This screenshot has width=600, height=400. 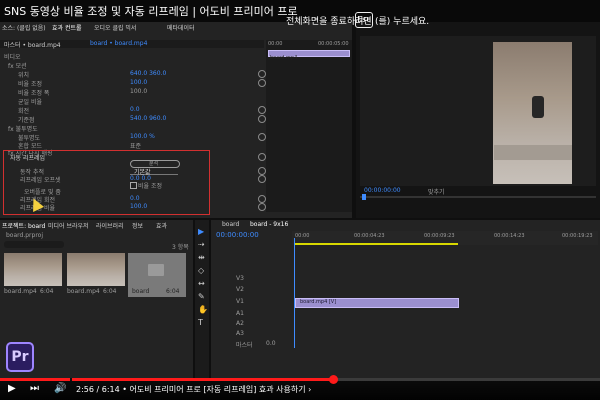 What do you see at coordinates (17, 65) in the screenshot?
I see `effect-row: fx 모션` at bounding box center [17, 65].